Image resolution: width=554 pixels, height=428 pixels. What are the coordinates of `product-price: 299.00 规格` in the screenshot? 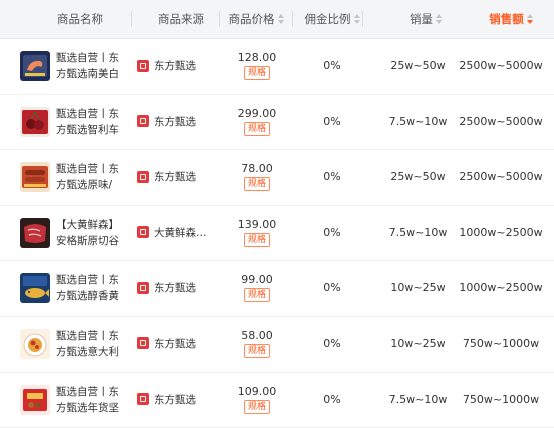 It's located at (257, 121).